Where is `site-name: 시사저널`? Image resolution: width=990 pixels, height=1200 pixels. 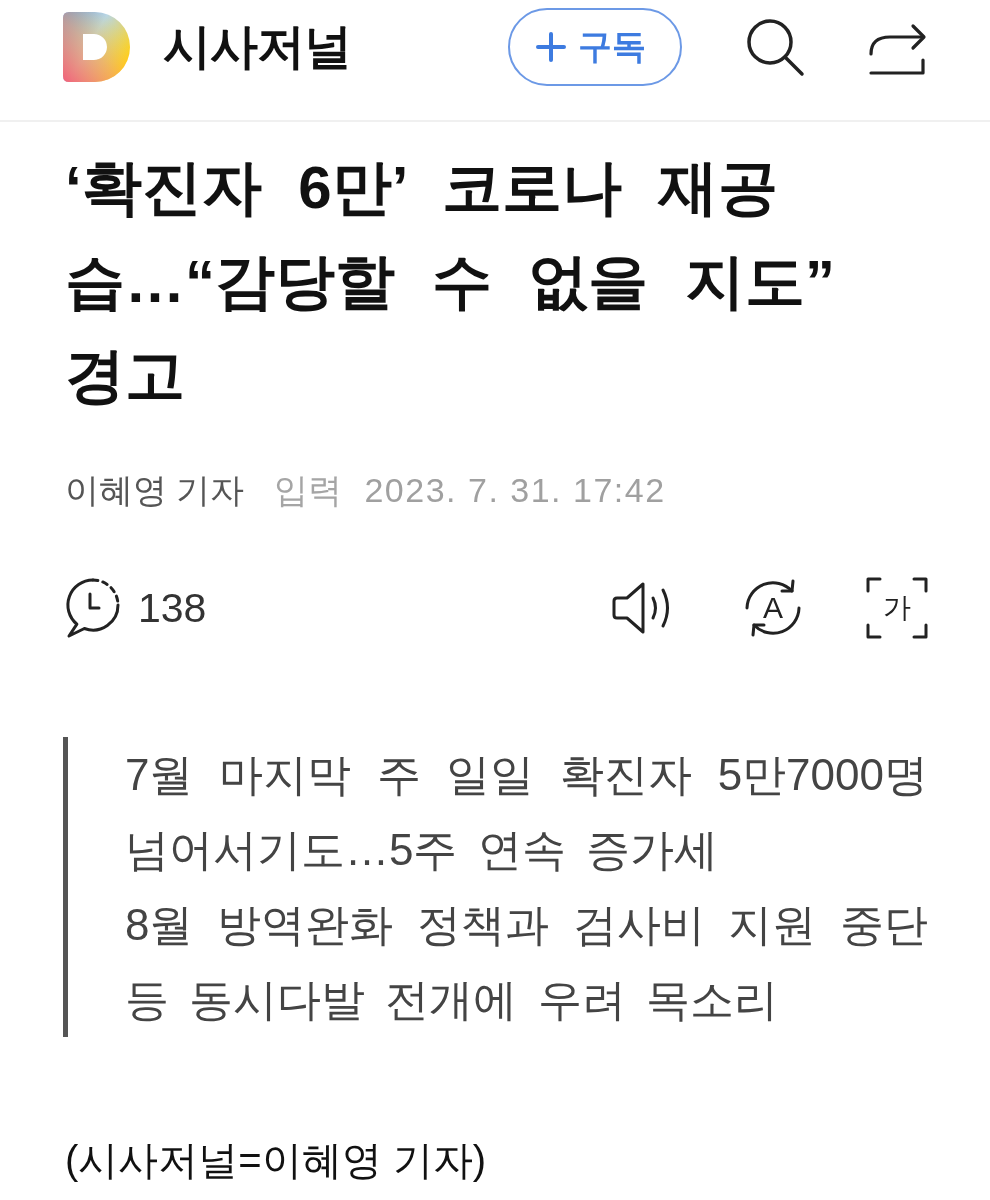 site-name: 시사저널 is located at coordinates (257, 47).